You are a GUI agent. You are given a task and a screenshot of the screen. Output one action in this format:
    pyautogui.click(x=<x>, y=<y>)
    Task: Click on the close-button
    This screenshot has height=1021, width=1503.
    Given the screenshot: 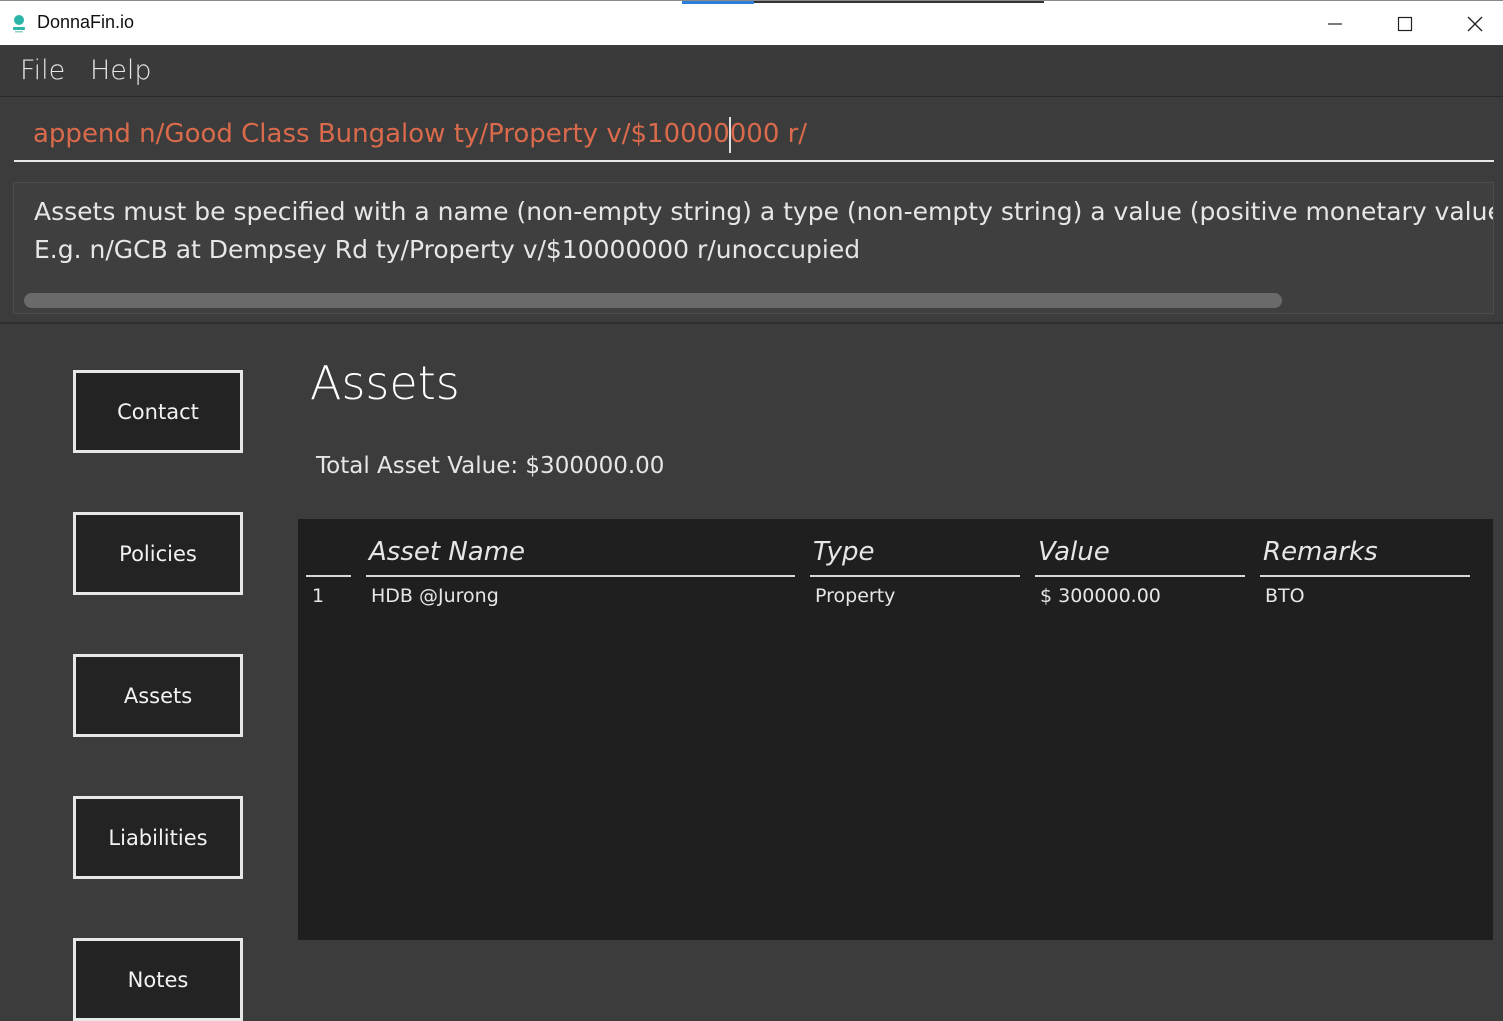 What is the action you would take?
    pyautogui.click(x=1471, y=23)
    